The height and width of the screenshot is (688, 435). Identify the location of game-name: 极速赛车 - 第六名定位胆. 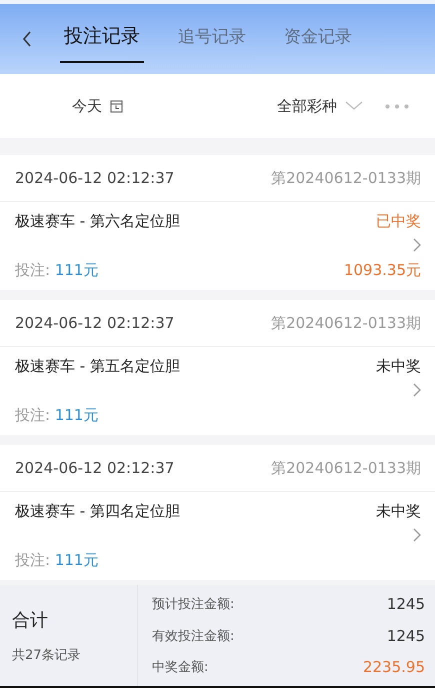
(97, 221).